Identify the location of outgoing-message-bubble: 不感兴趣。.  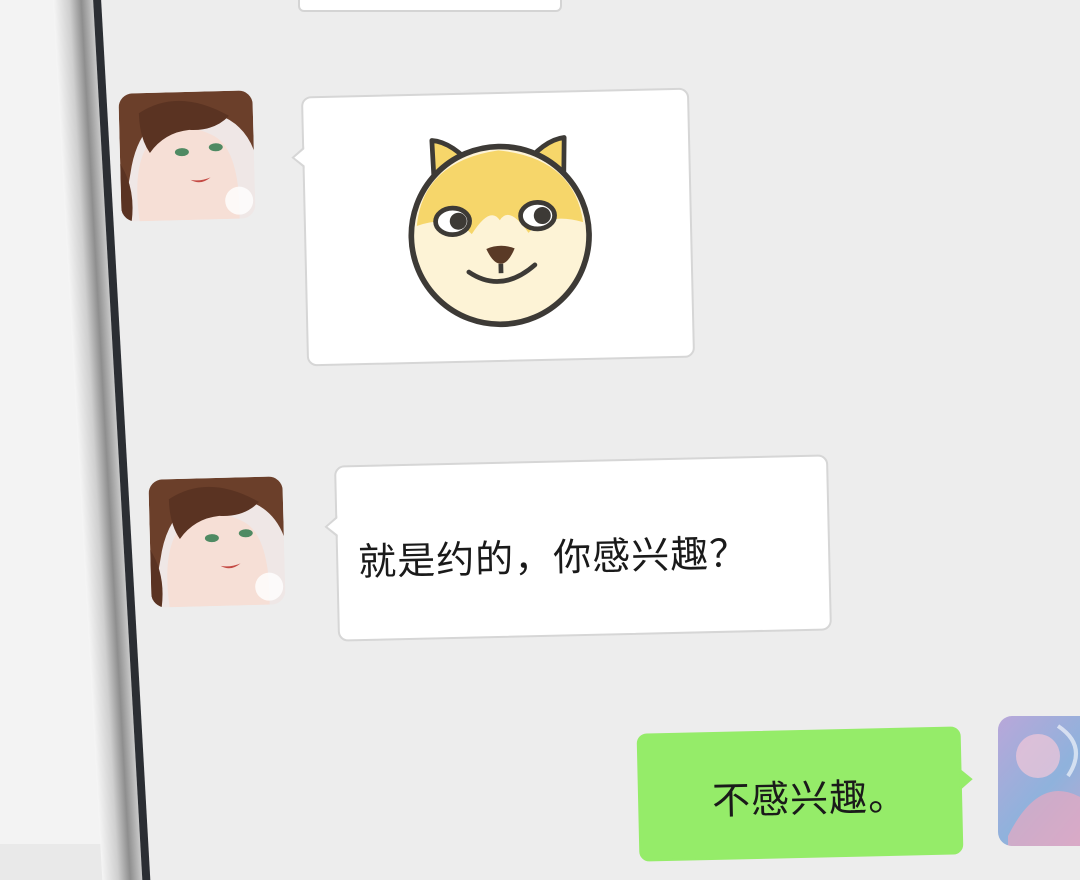
(800, 794).